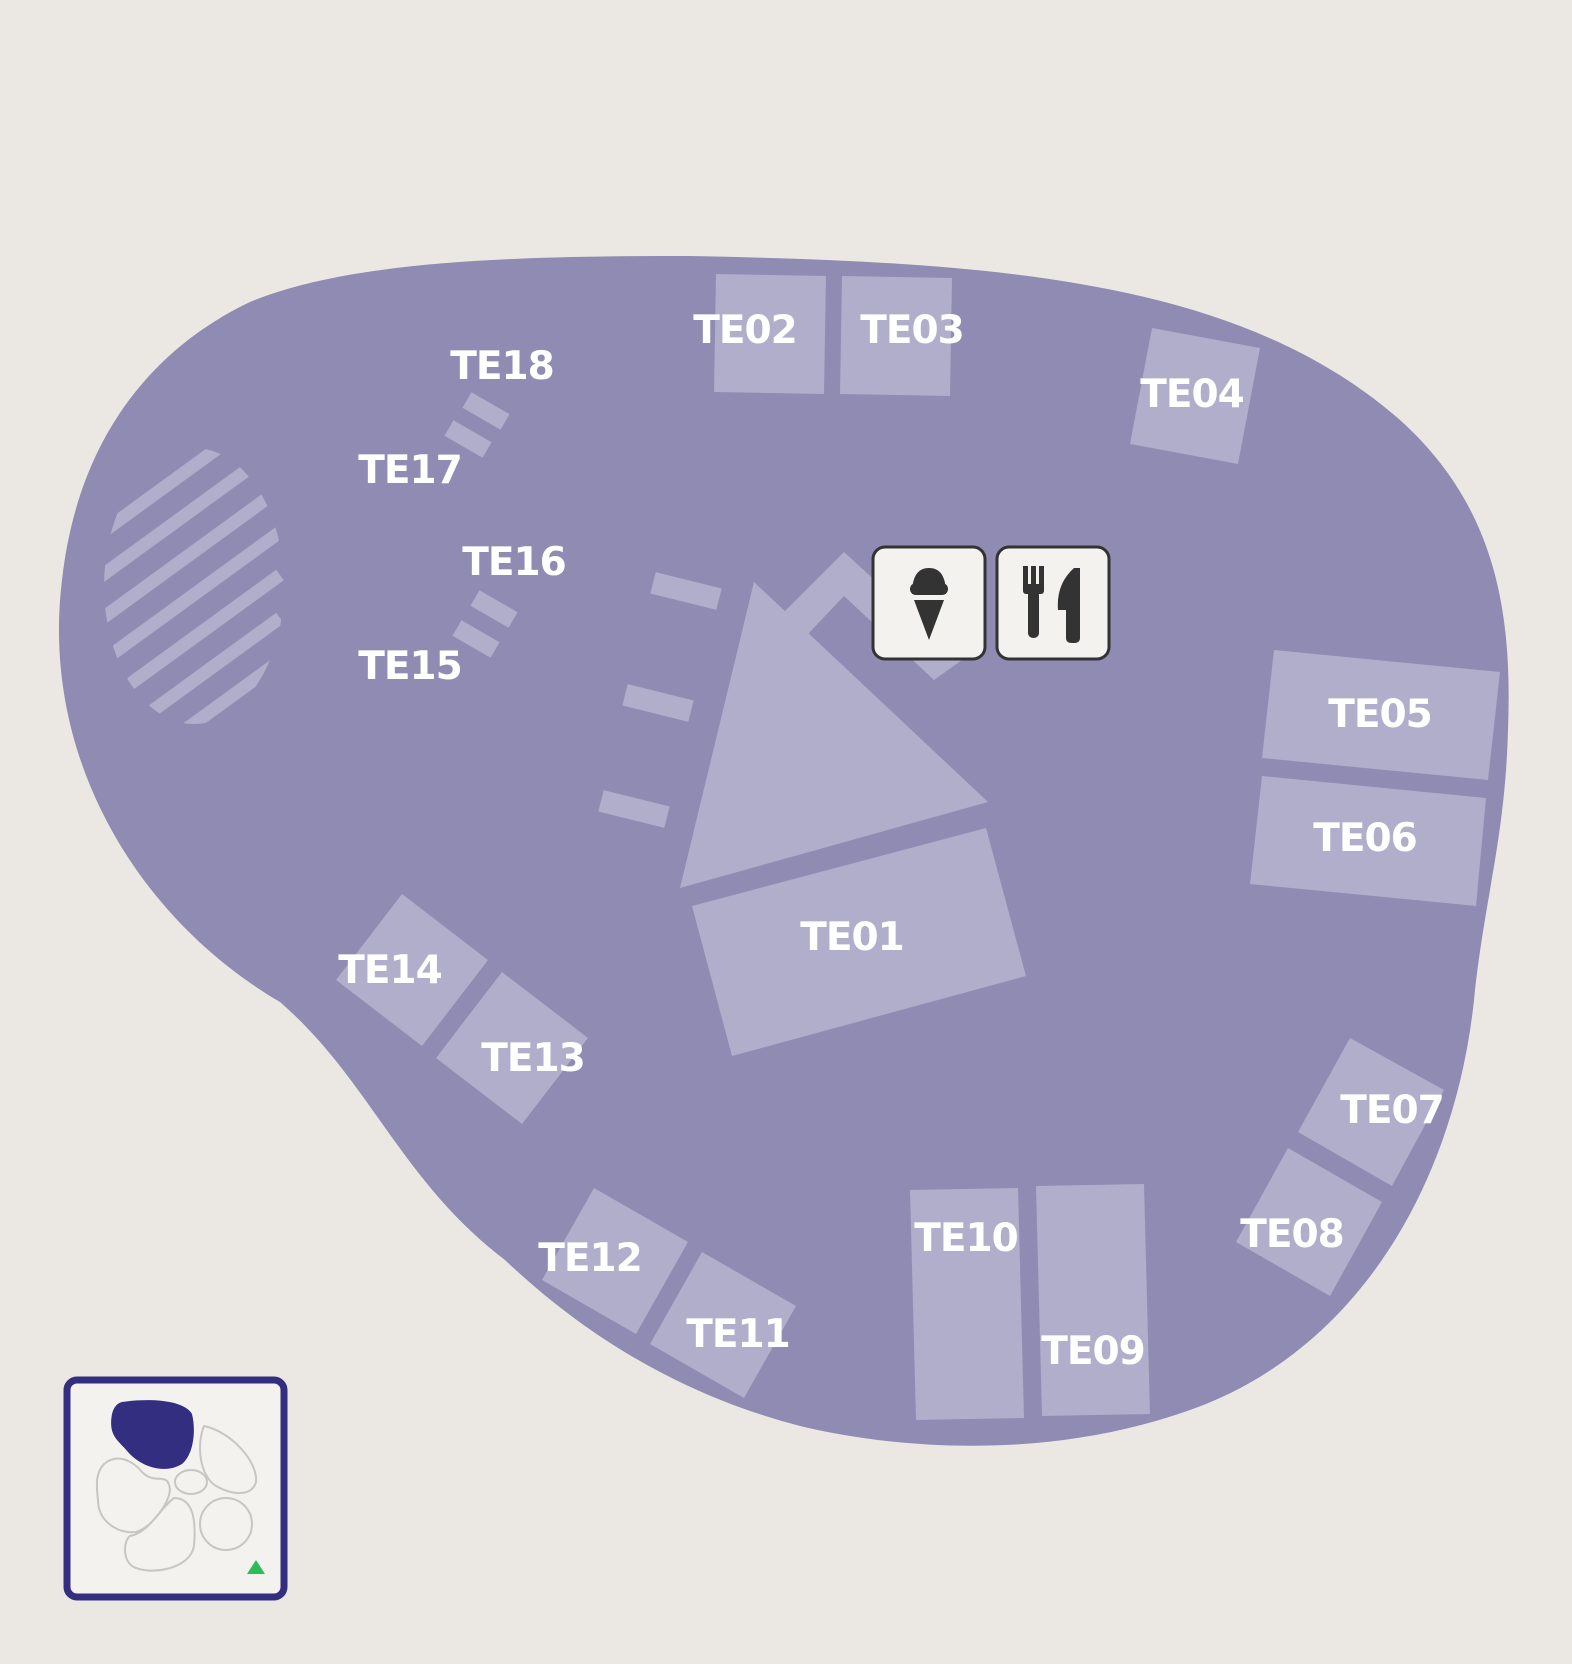 This screenshot has width=1572, height=1664. Describe the element at coordinates (590, 1258) in the screenshot. I see `stall-label: TE12` at that location.